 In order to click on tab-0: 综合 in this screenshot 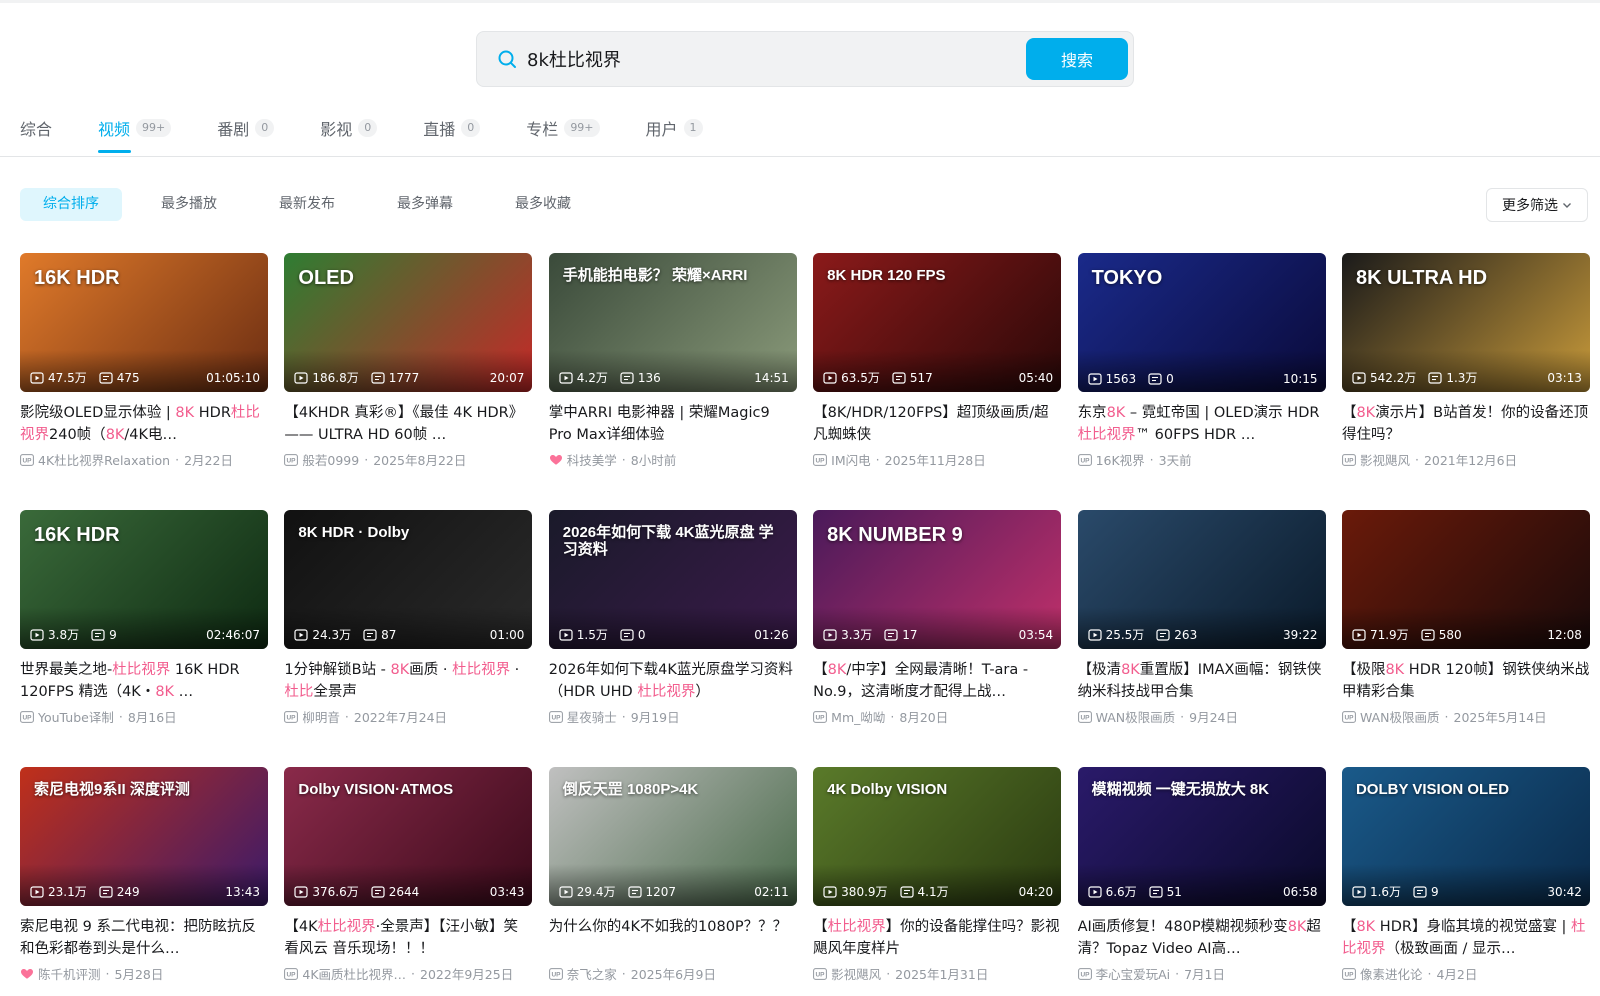, I will do `click(36, 128)`.